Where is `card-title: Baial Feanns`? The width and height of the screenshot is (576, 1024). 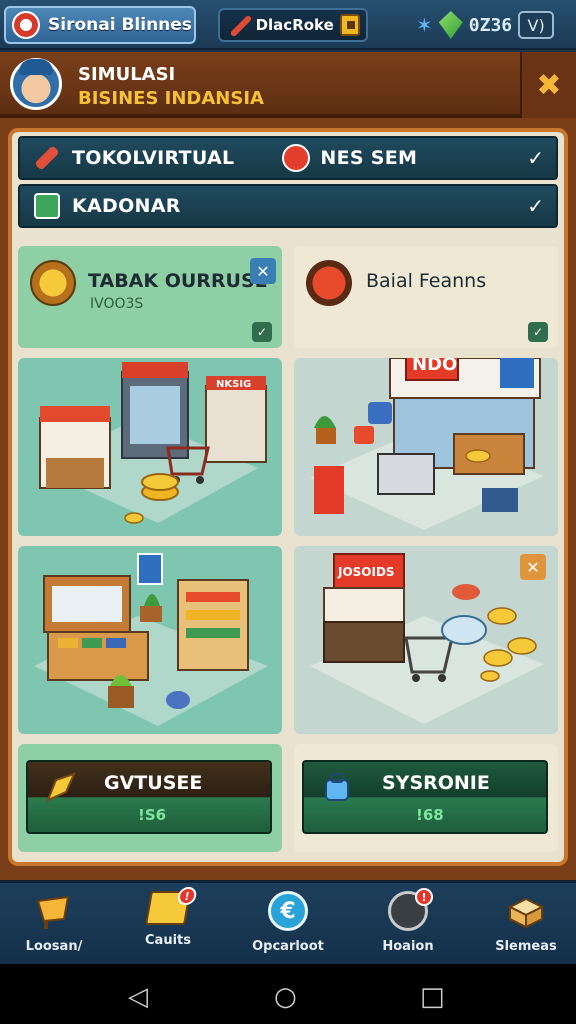
card-title: Baial Feanns is located at coordinates (426, 281).